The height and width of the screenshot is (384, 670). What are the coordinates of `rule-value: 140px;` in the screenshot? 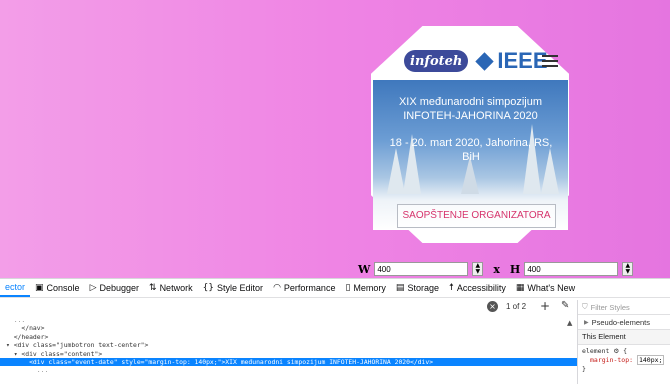 It's located at (650, 360).